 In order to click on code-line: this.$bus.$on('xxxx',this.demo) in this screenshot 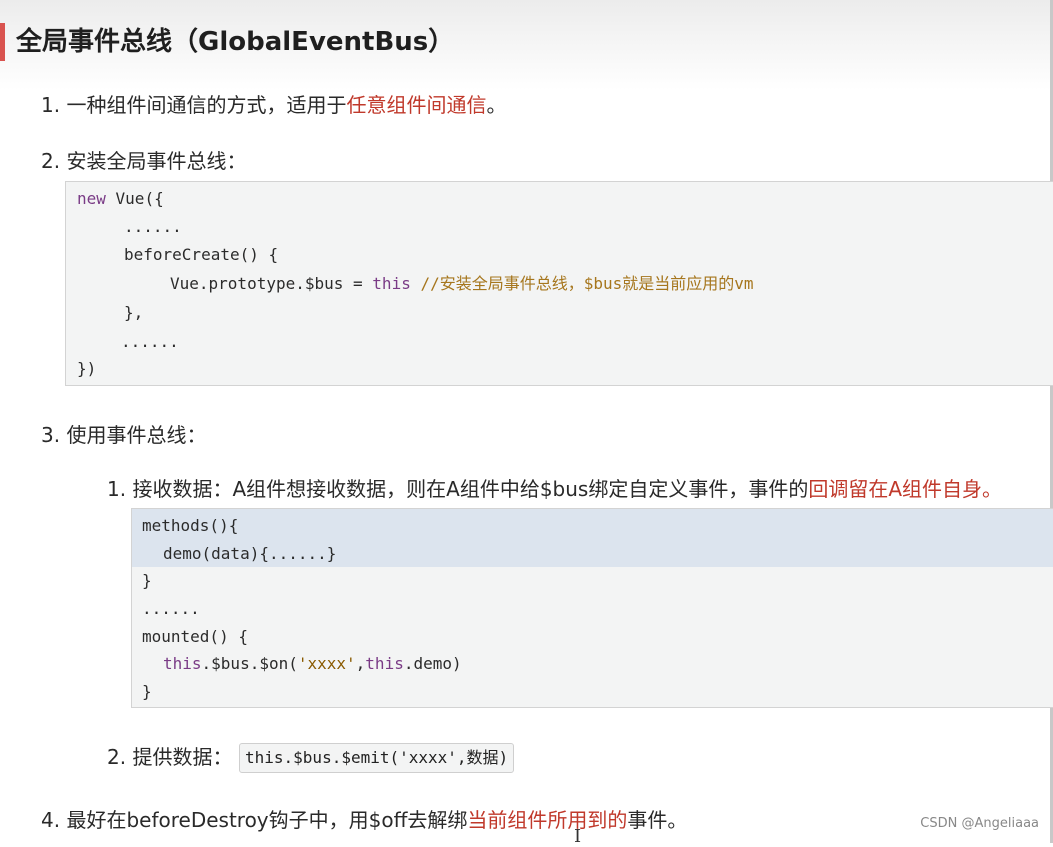, I will do `click(312, 663)`.